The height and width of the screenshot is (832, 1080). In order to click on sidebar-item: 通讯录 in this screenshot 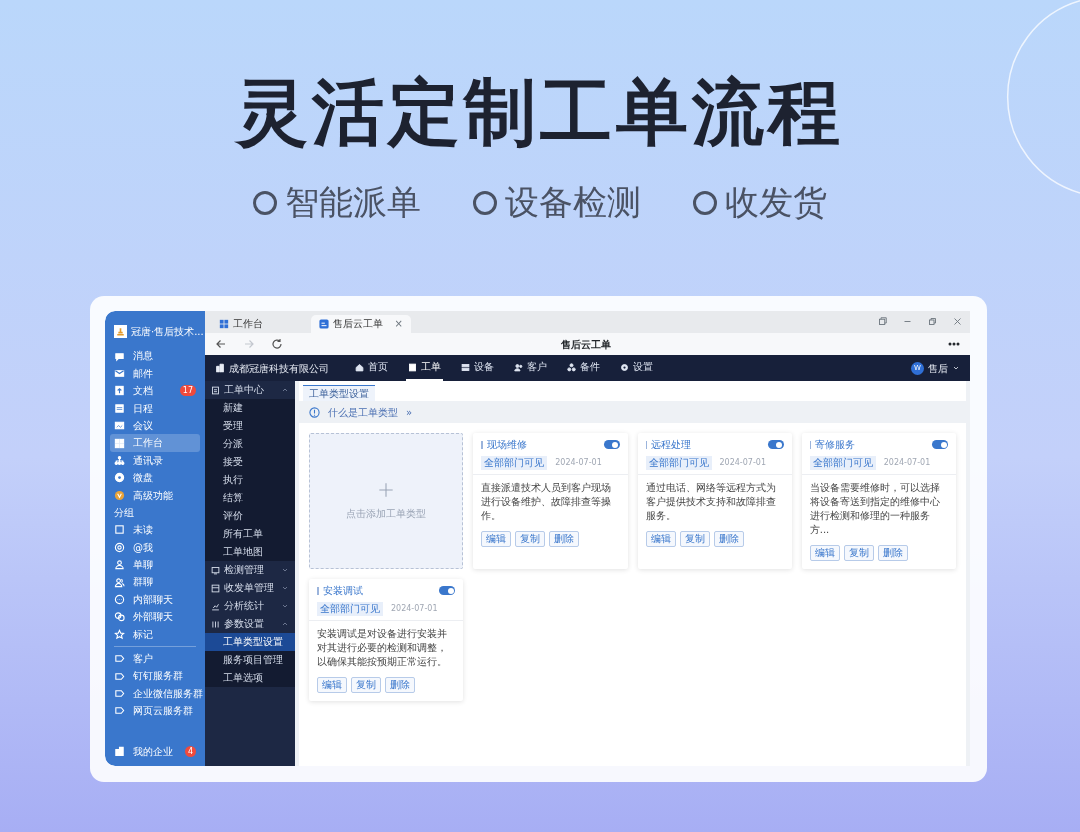, I will do `click(155, 460)`.